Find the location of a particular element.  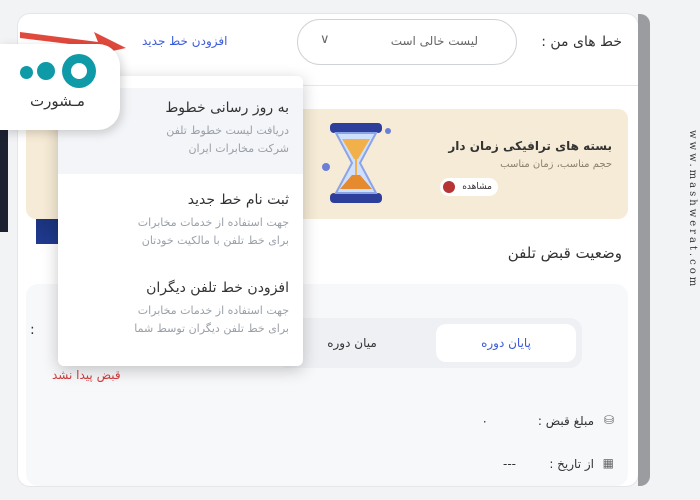

site-logo: مـشورت is located at coordinates (60, 87).